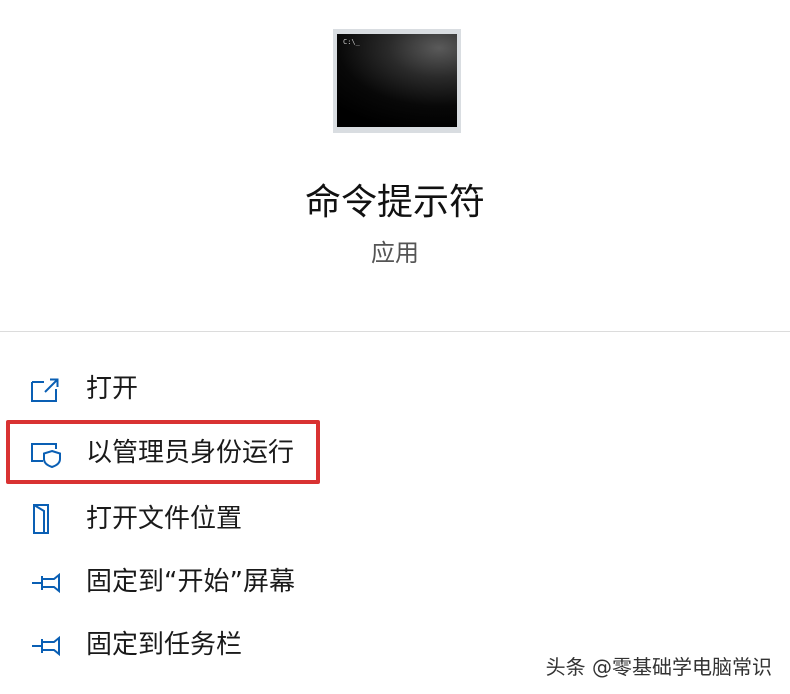  I want to click on terminal-prompt-text: C:\_, so click(351, 42).